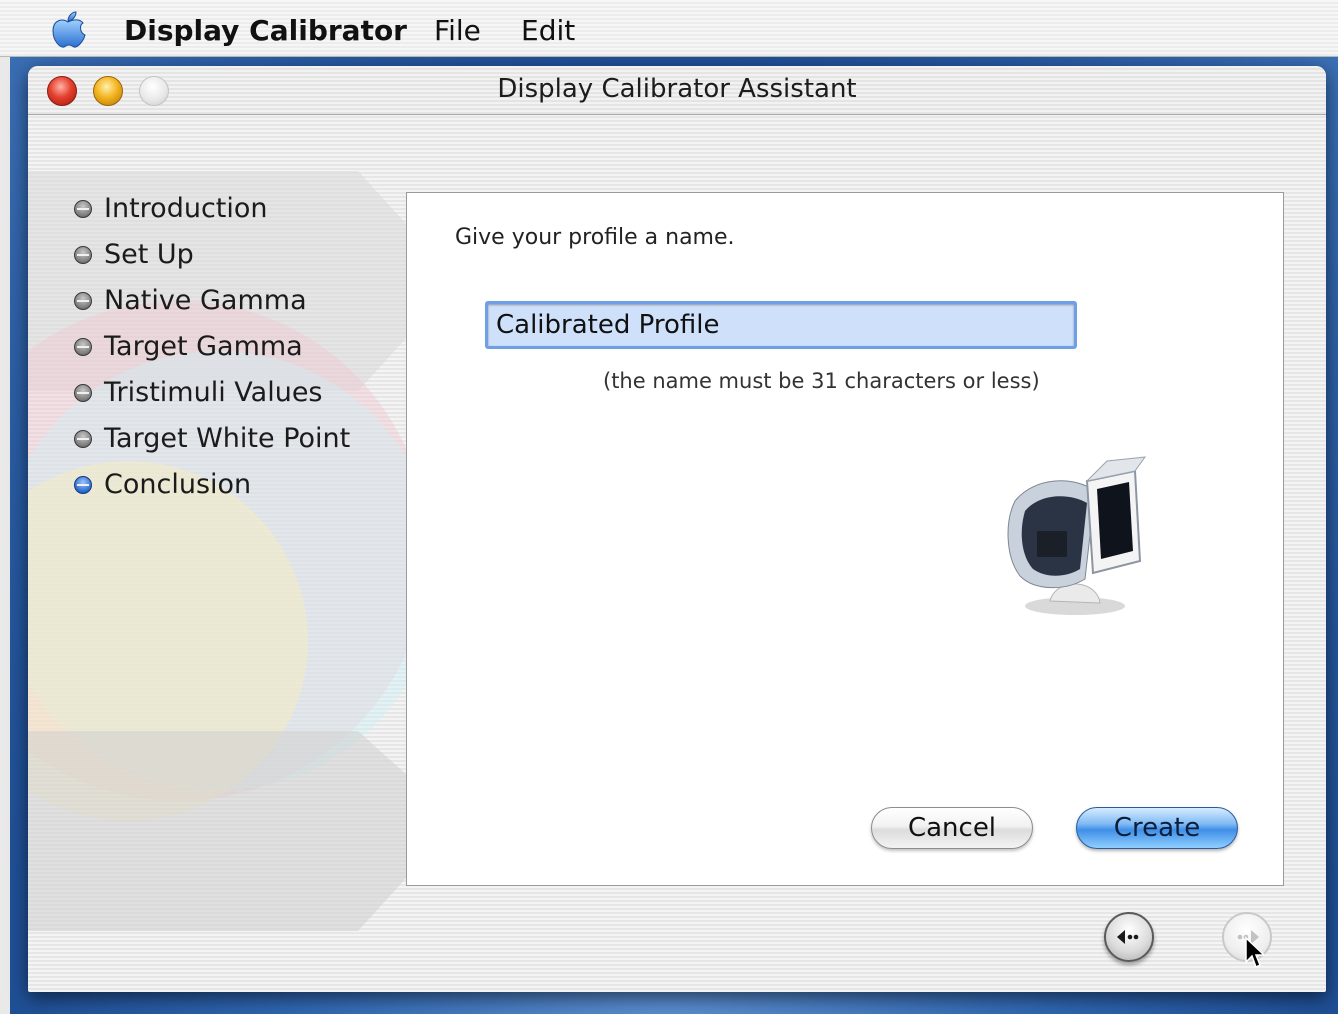  What do you see at coordinates (1157, 828) in the screenshot?
I see `create-button: Create` at bounding box center [1157, 828].